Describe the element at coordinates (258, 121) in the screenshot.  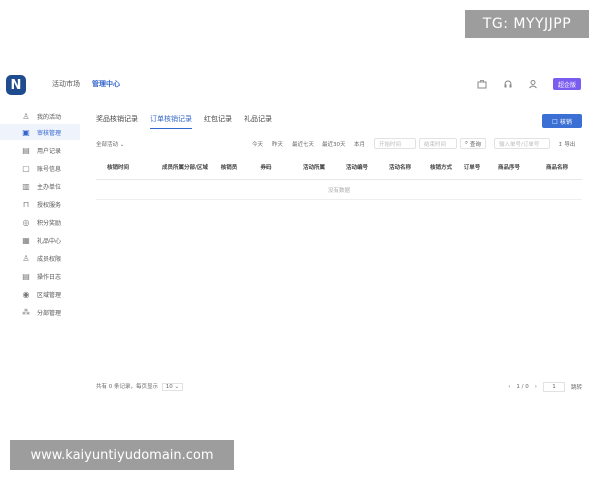
I see `tab-gift-records: 礼品记录` at that location.